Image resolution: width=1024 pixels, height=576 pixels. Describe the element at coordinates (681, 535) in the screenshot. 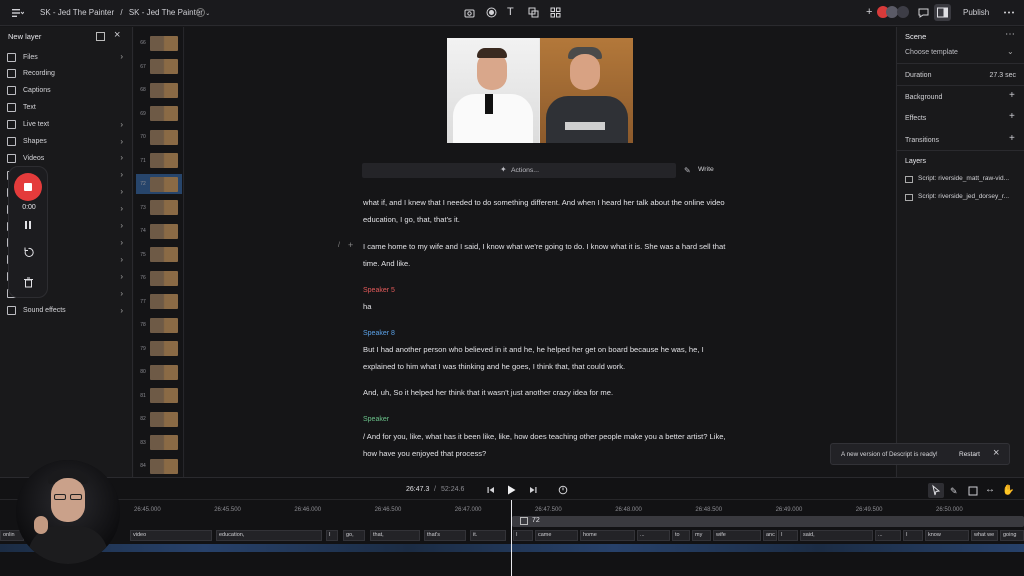

I see `timeline-word: to` at that location.